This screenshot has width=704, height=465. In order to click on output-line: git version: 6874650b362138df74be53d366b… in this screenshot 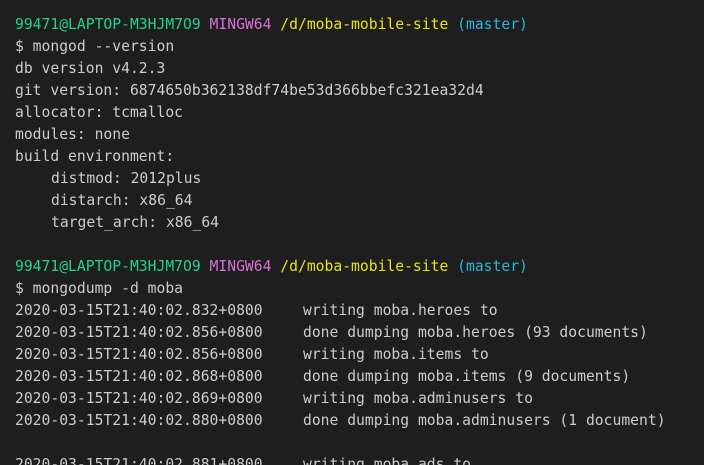, I will do `click(249, 90)`.